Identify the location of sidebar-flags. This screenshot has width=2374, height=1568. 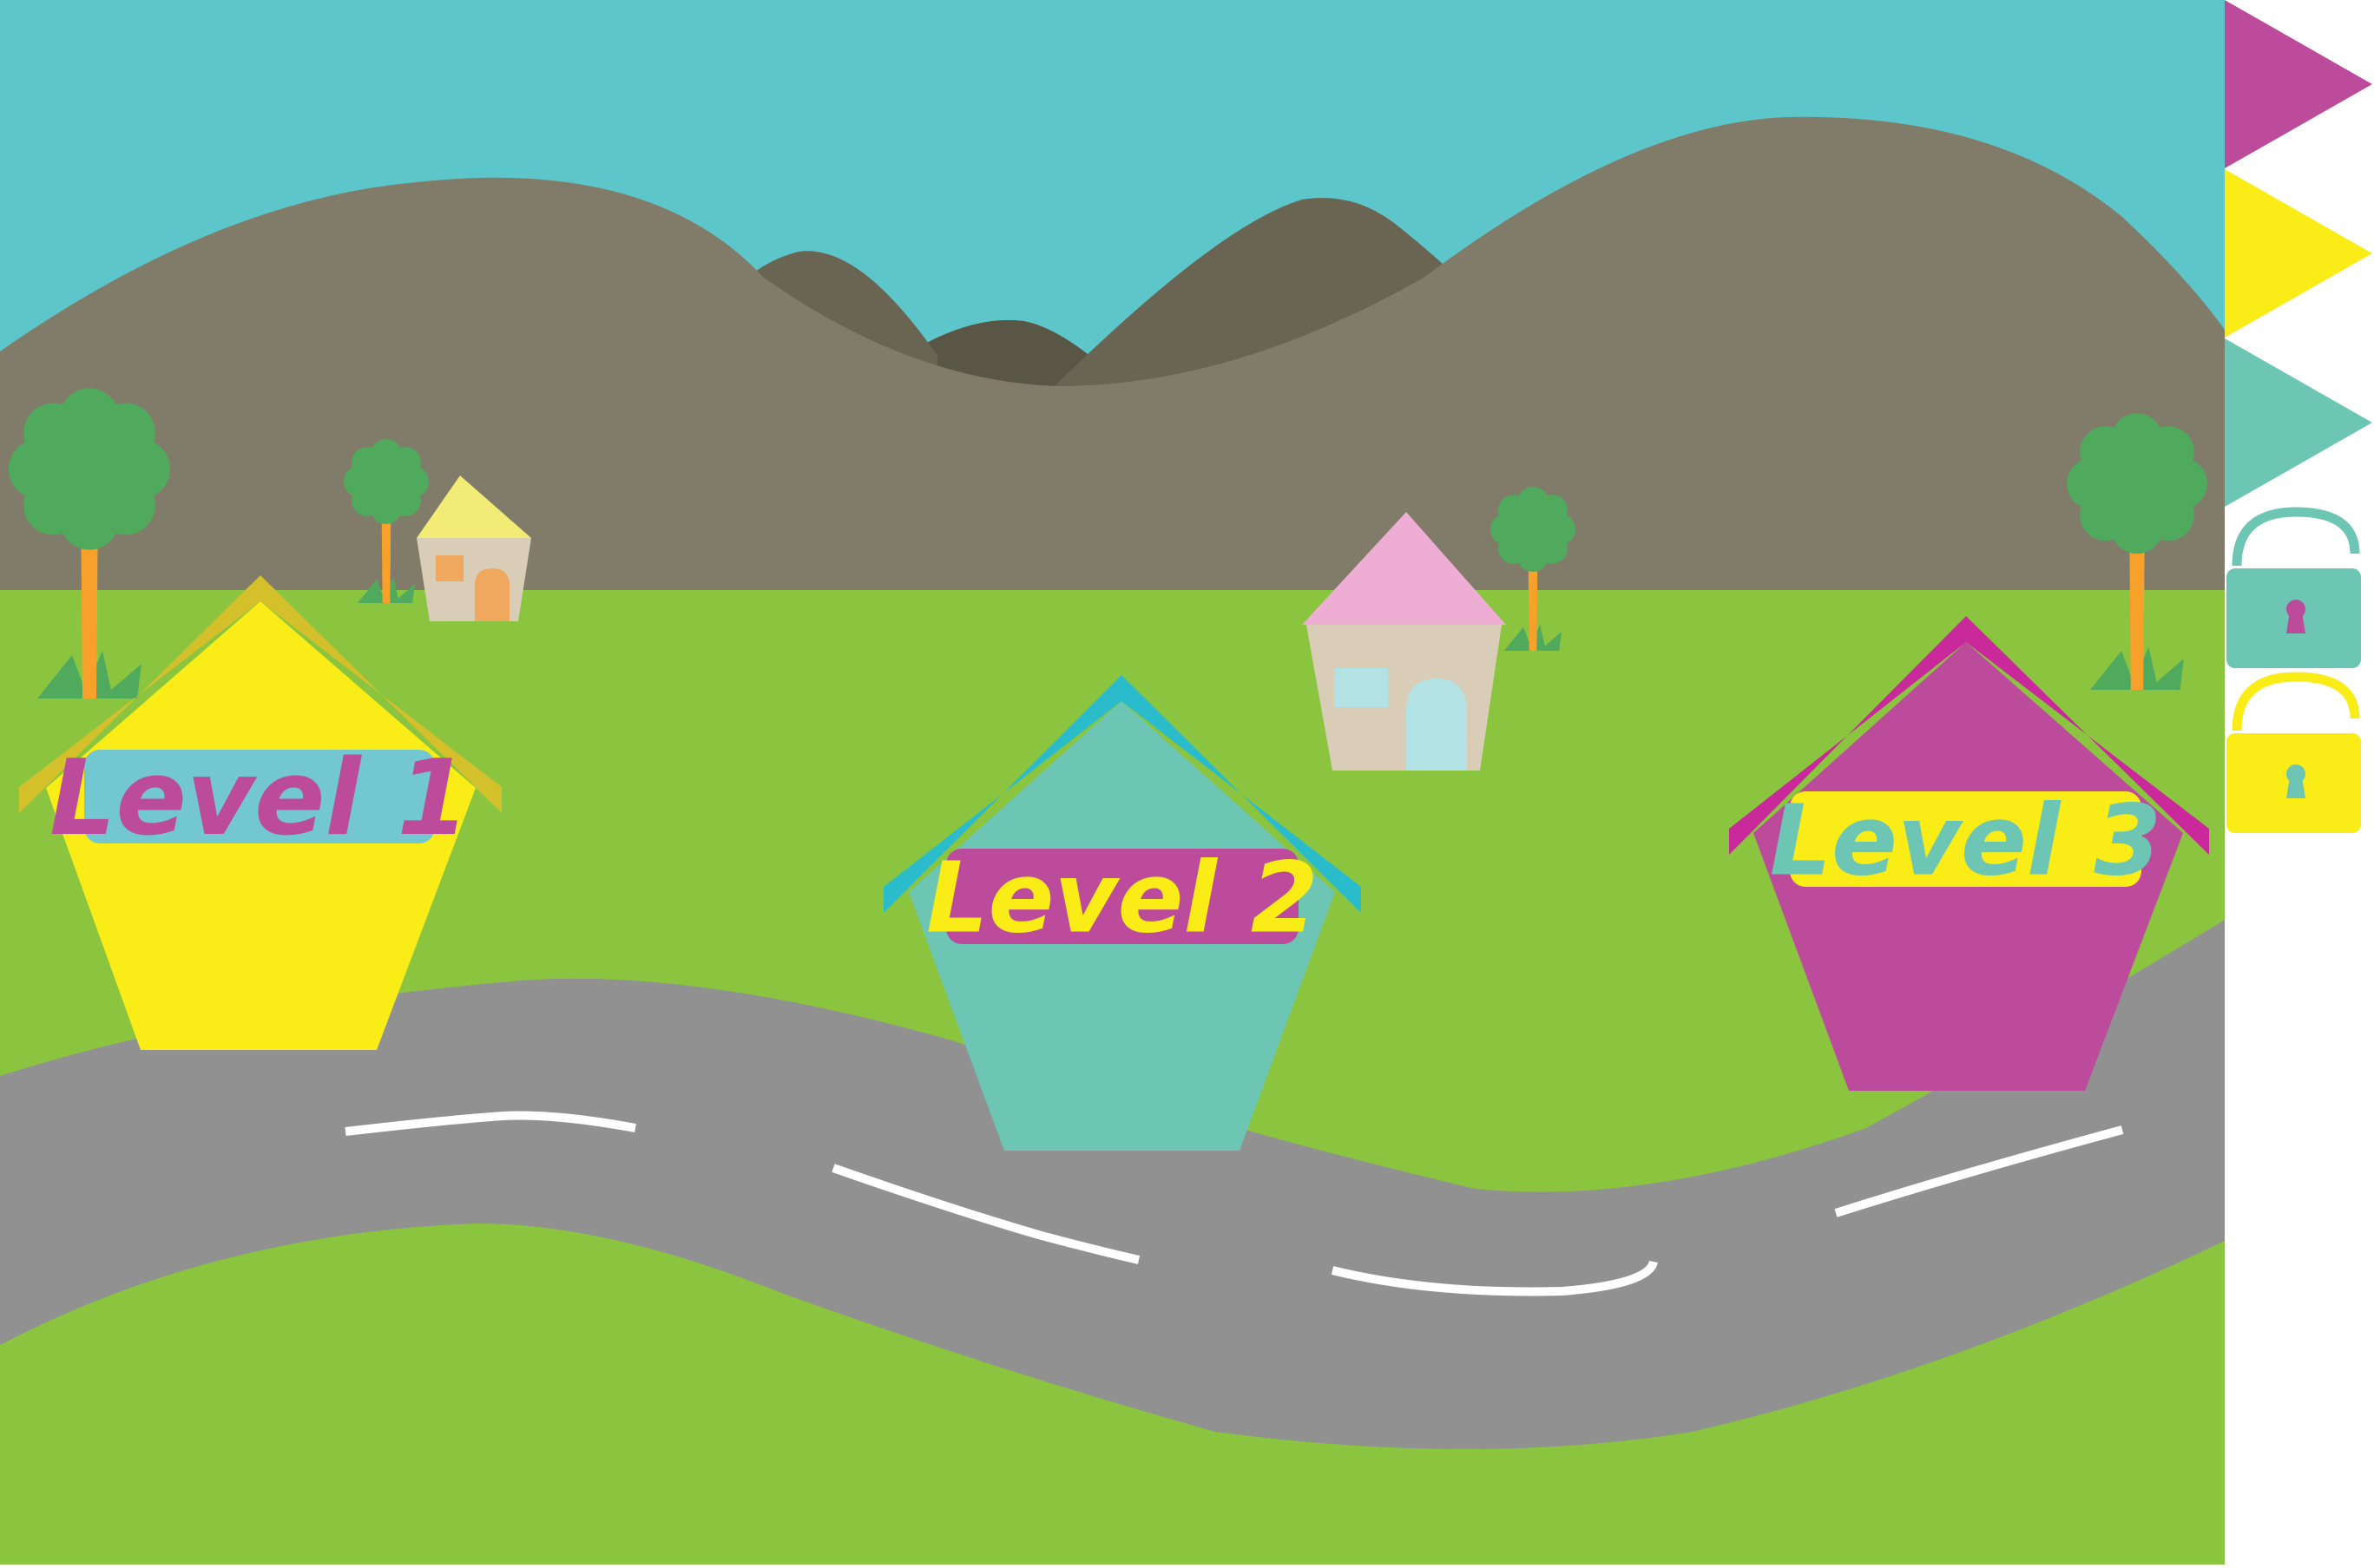
(2298, 253).